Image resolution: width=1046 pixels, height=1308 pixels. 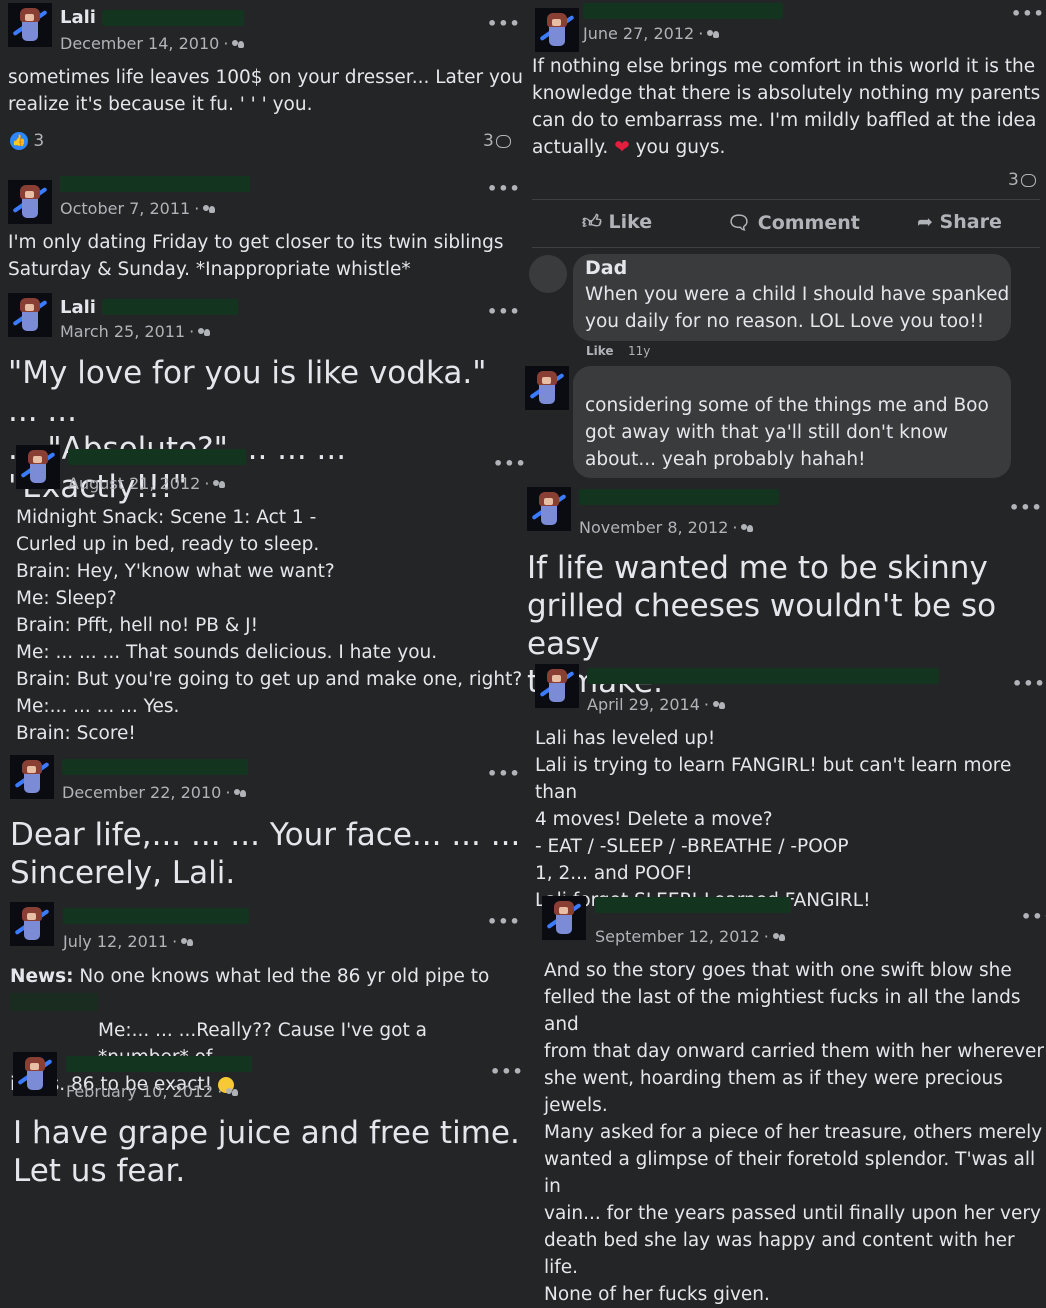 What do you see at coordinates (600, 351) in the screenshot?
I see `comment-like-button: Like` at bounding box center [600, 351].